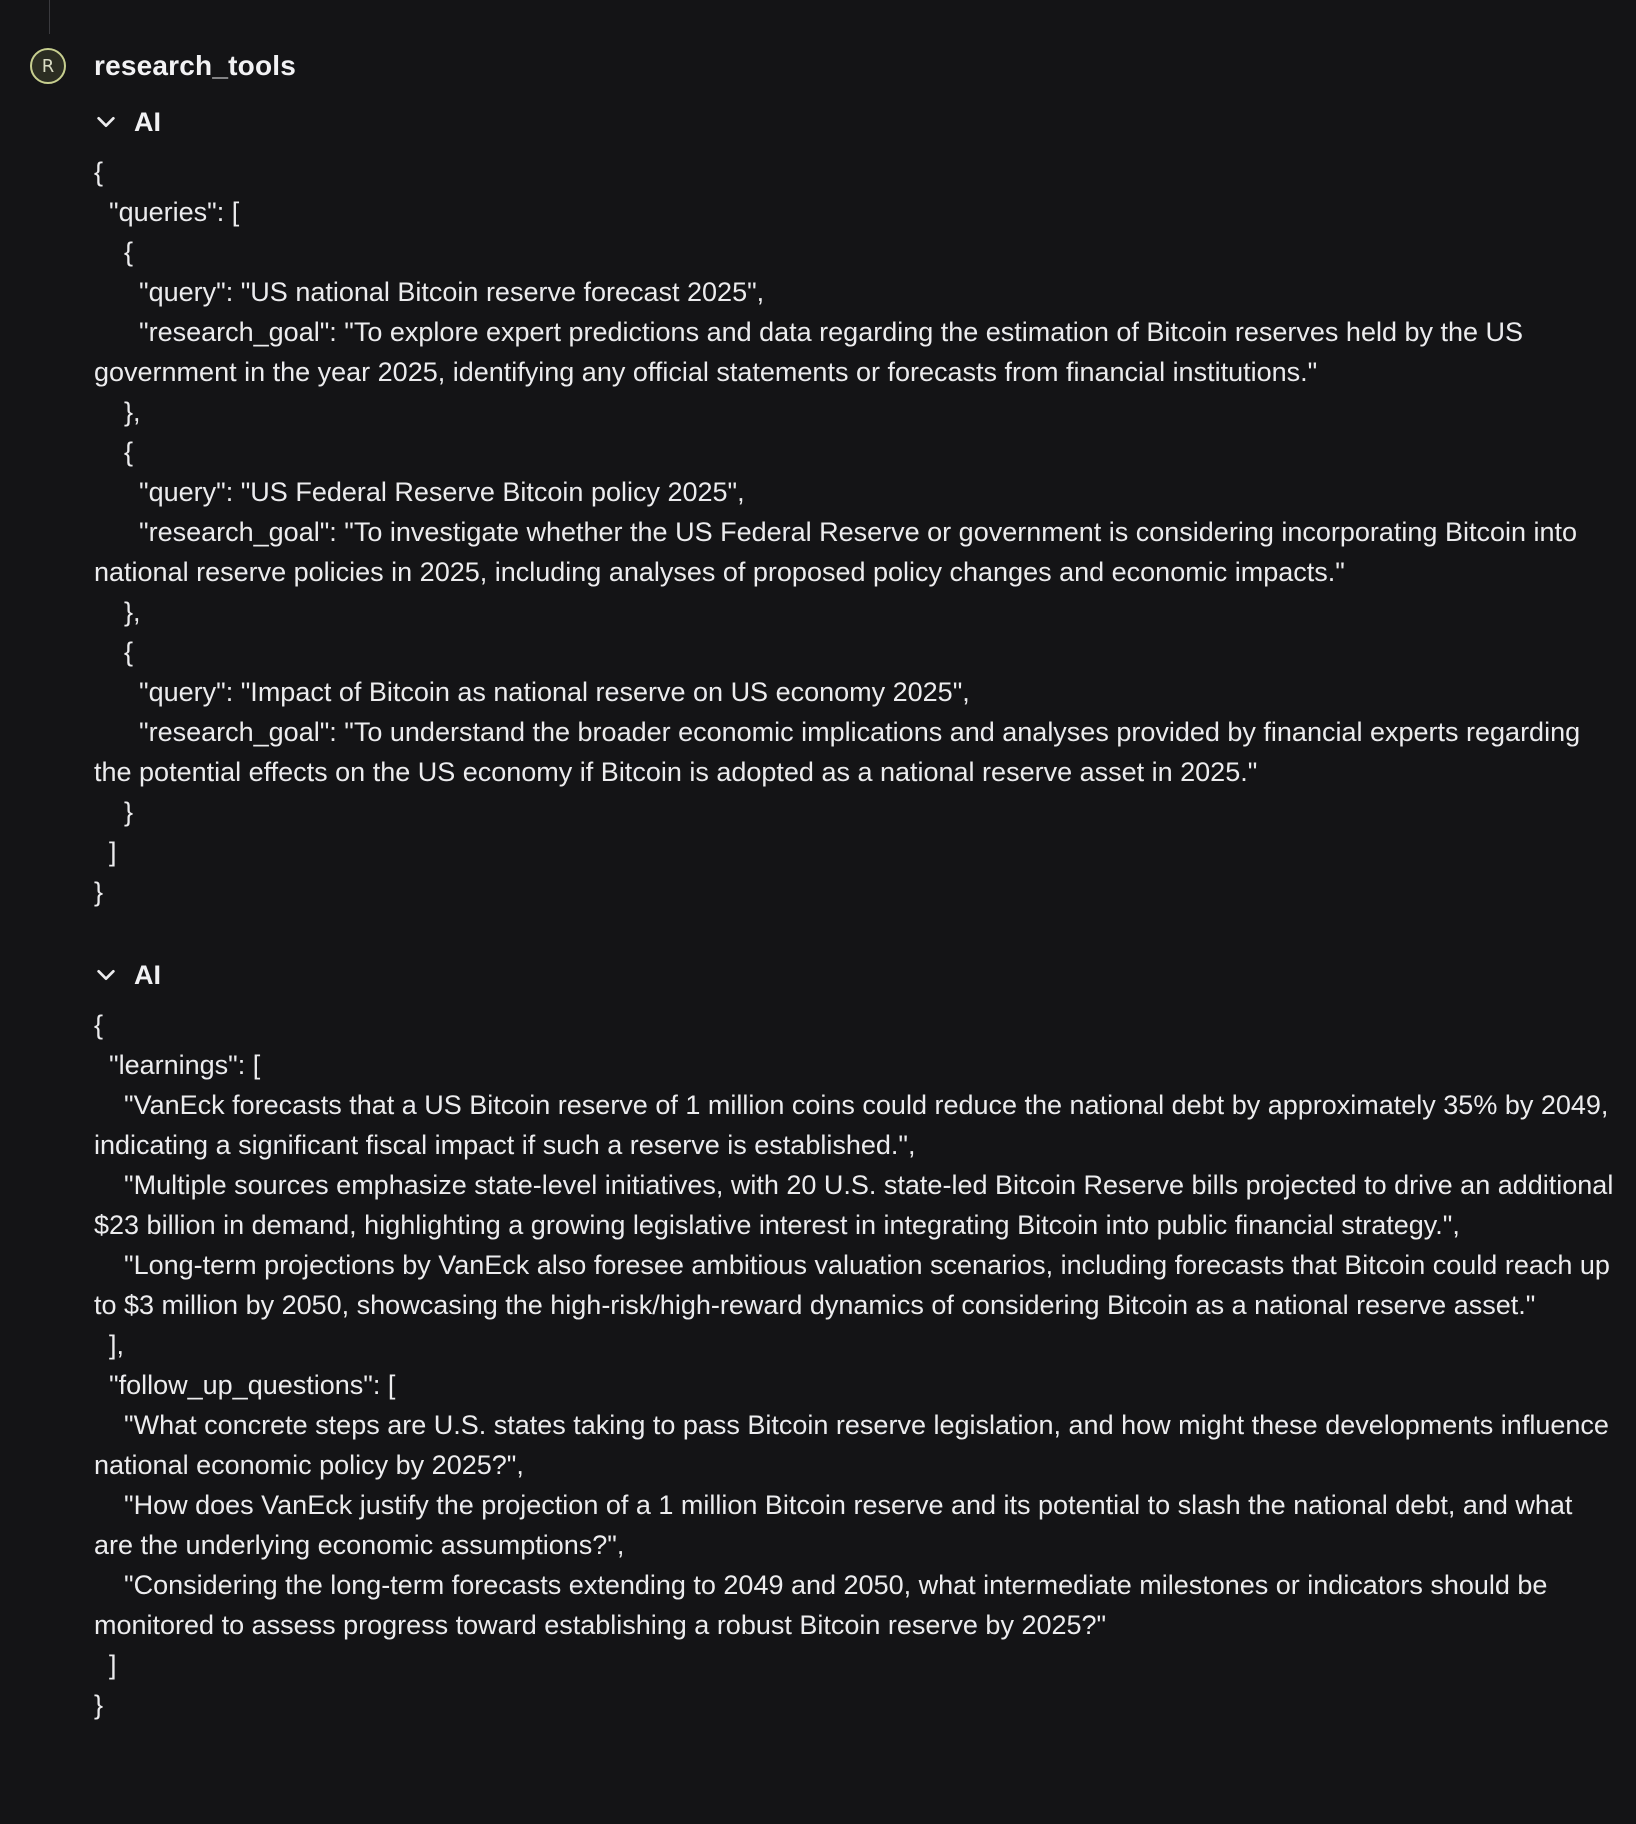 This screenshot has width=1636, height=1824. What do you see at coordinates (49, 17) in the screenshot?
I see `thread-connector-line` at bounding box center [49, 17].